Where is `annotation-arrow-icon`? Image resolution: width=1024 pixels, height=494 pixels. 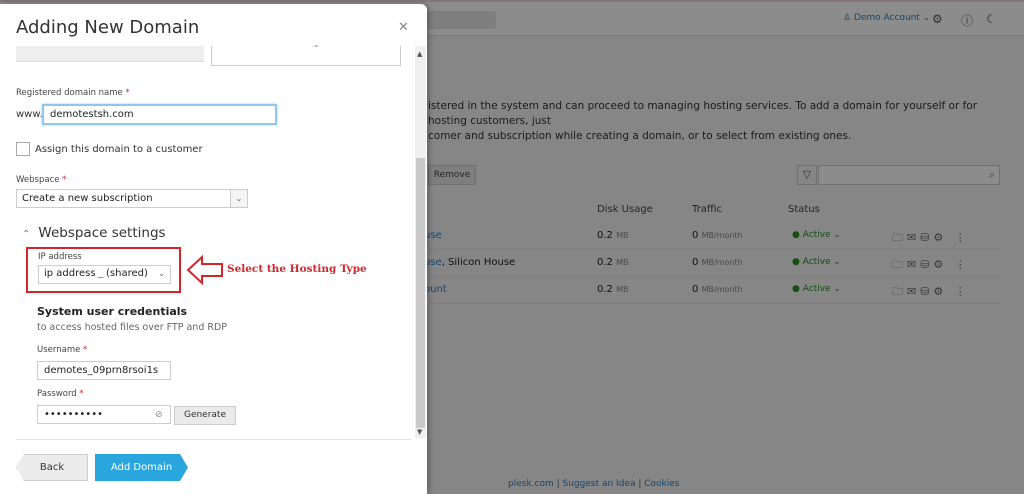 annotation-arrow-icon is located at coordinates (204, 270).